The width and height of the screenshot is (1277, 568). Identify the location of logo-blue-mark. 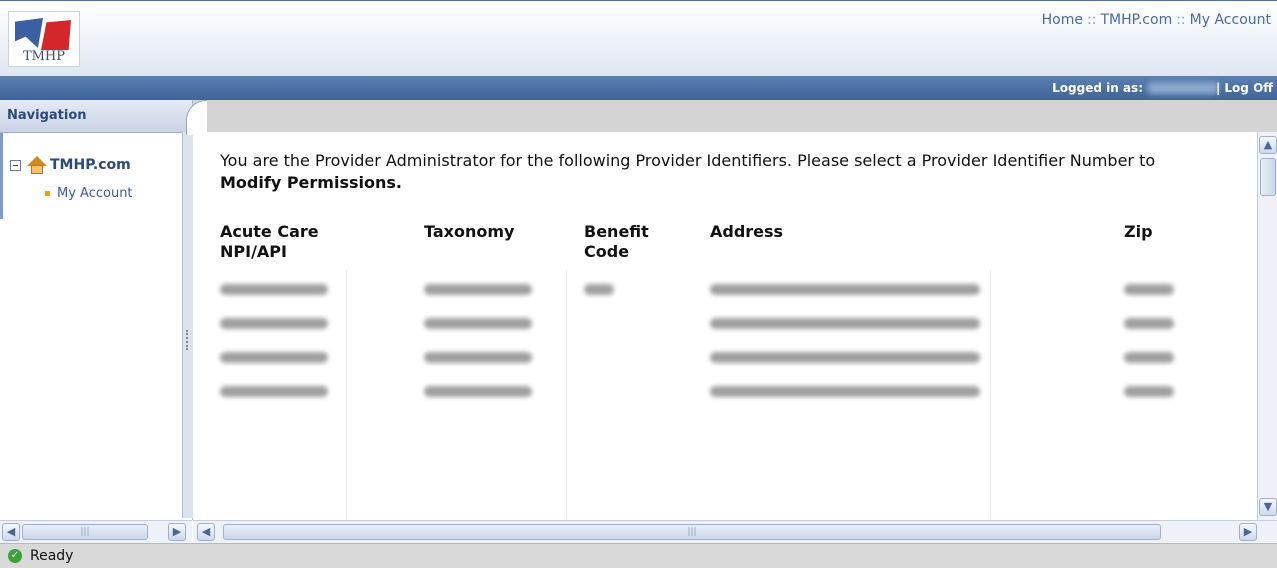
(29, 33).